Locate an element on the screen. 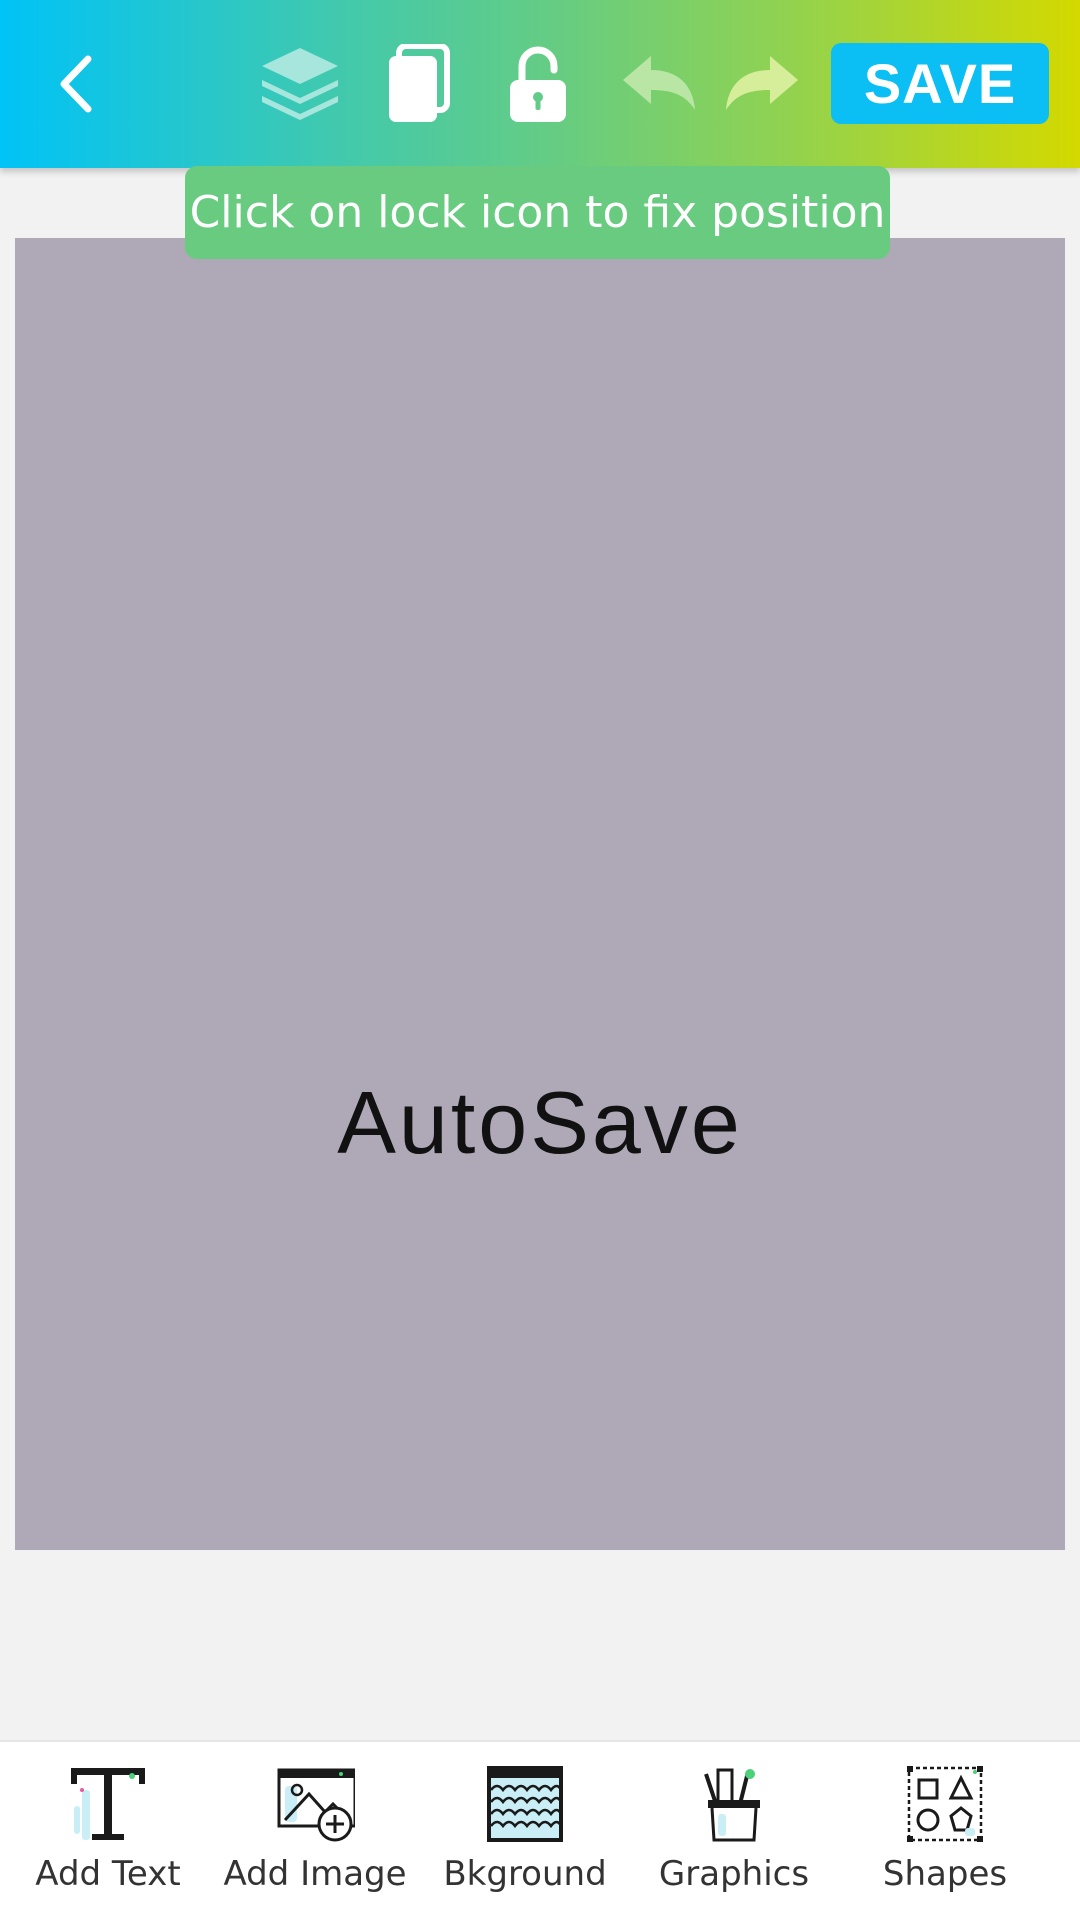 The width and height of the screenshot is (1080, 1922). canvas-text-layer: AutoSave is located at coordinates (540, 1123).